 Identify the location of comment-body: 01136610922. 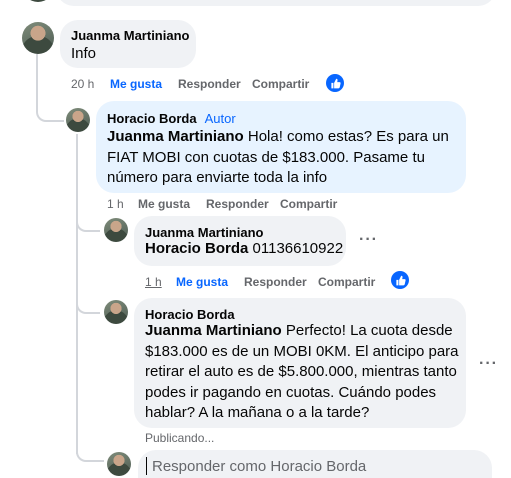
(296, 248).